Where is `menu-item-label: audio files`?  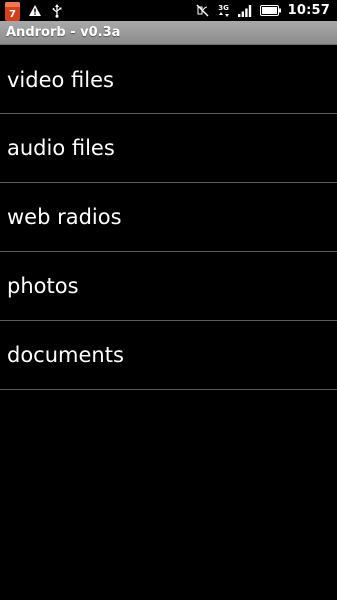
menu-item-label: audio files is located at coordinates (61, 148).